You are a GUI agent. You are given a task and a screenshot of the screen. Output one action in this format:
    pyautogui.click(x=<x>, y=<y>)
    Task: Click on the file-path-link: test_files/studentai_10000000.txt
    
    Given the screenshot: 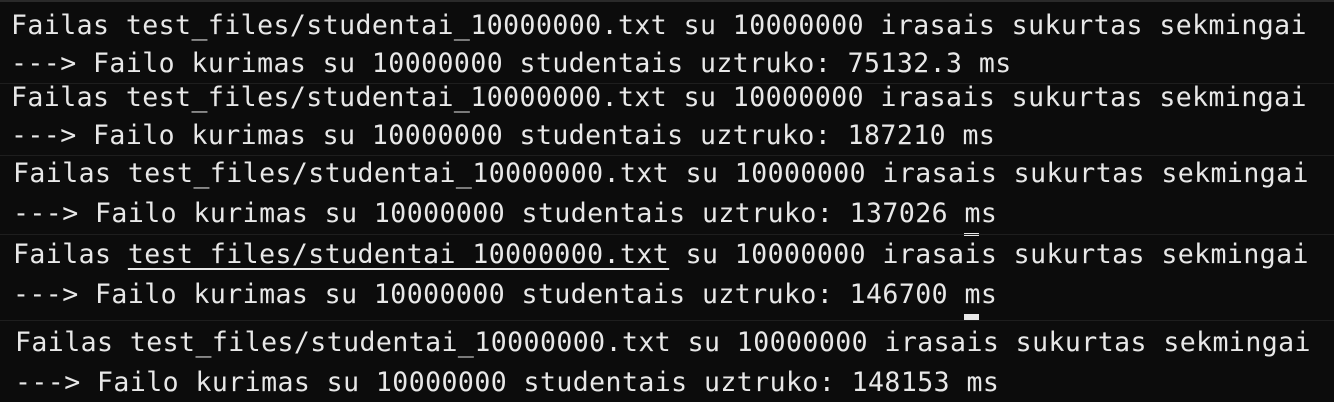 What is the action you would take?
    pyautogui.click(x=398, y=254)
    